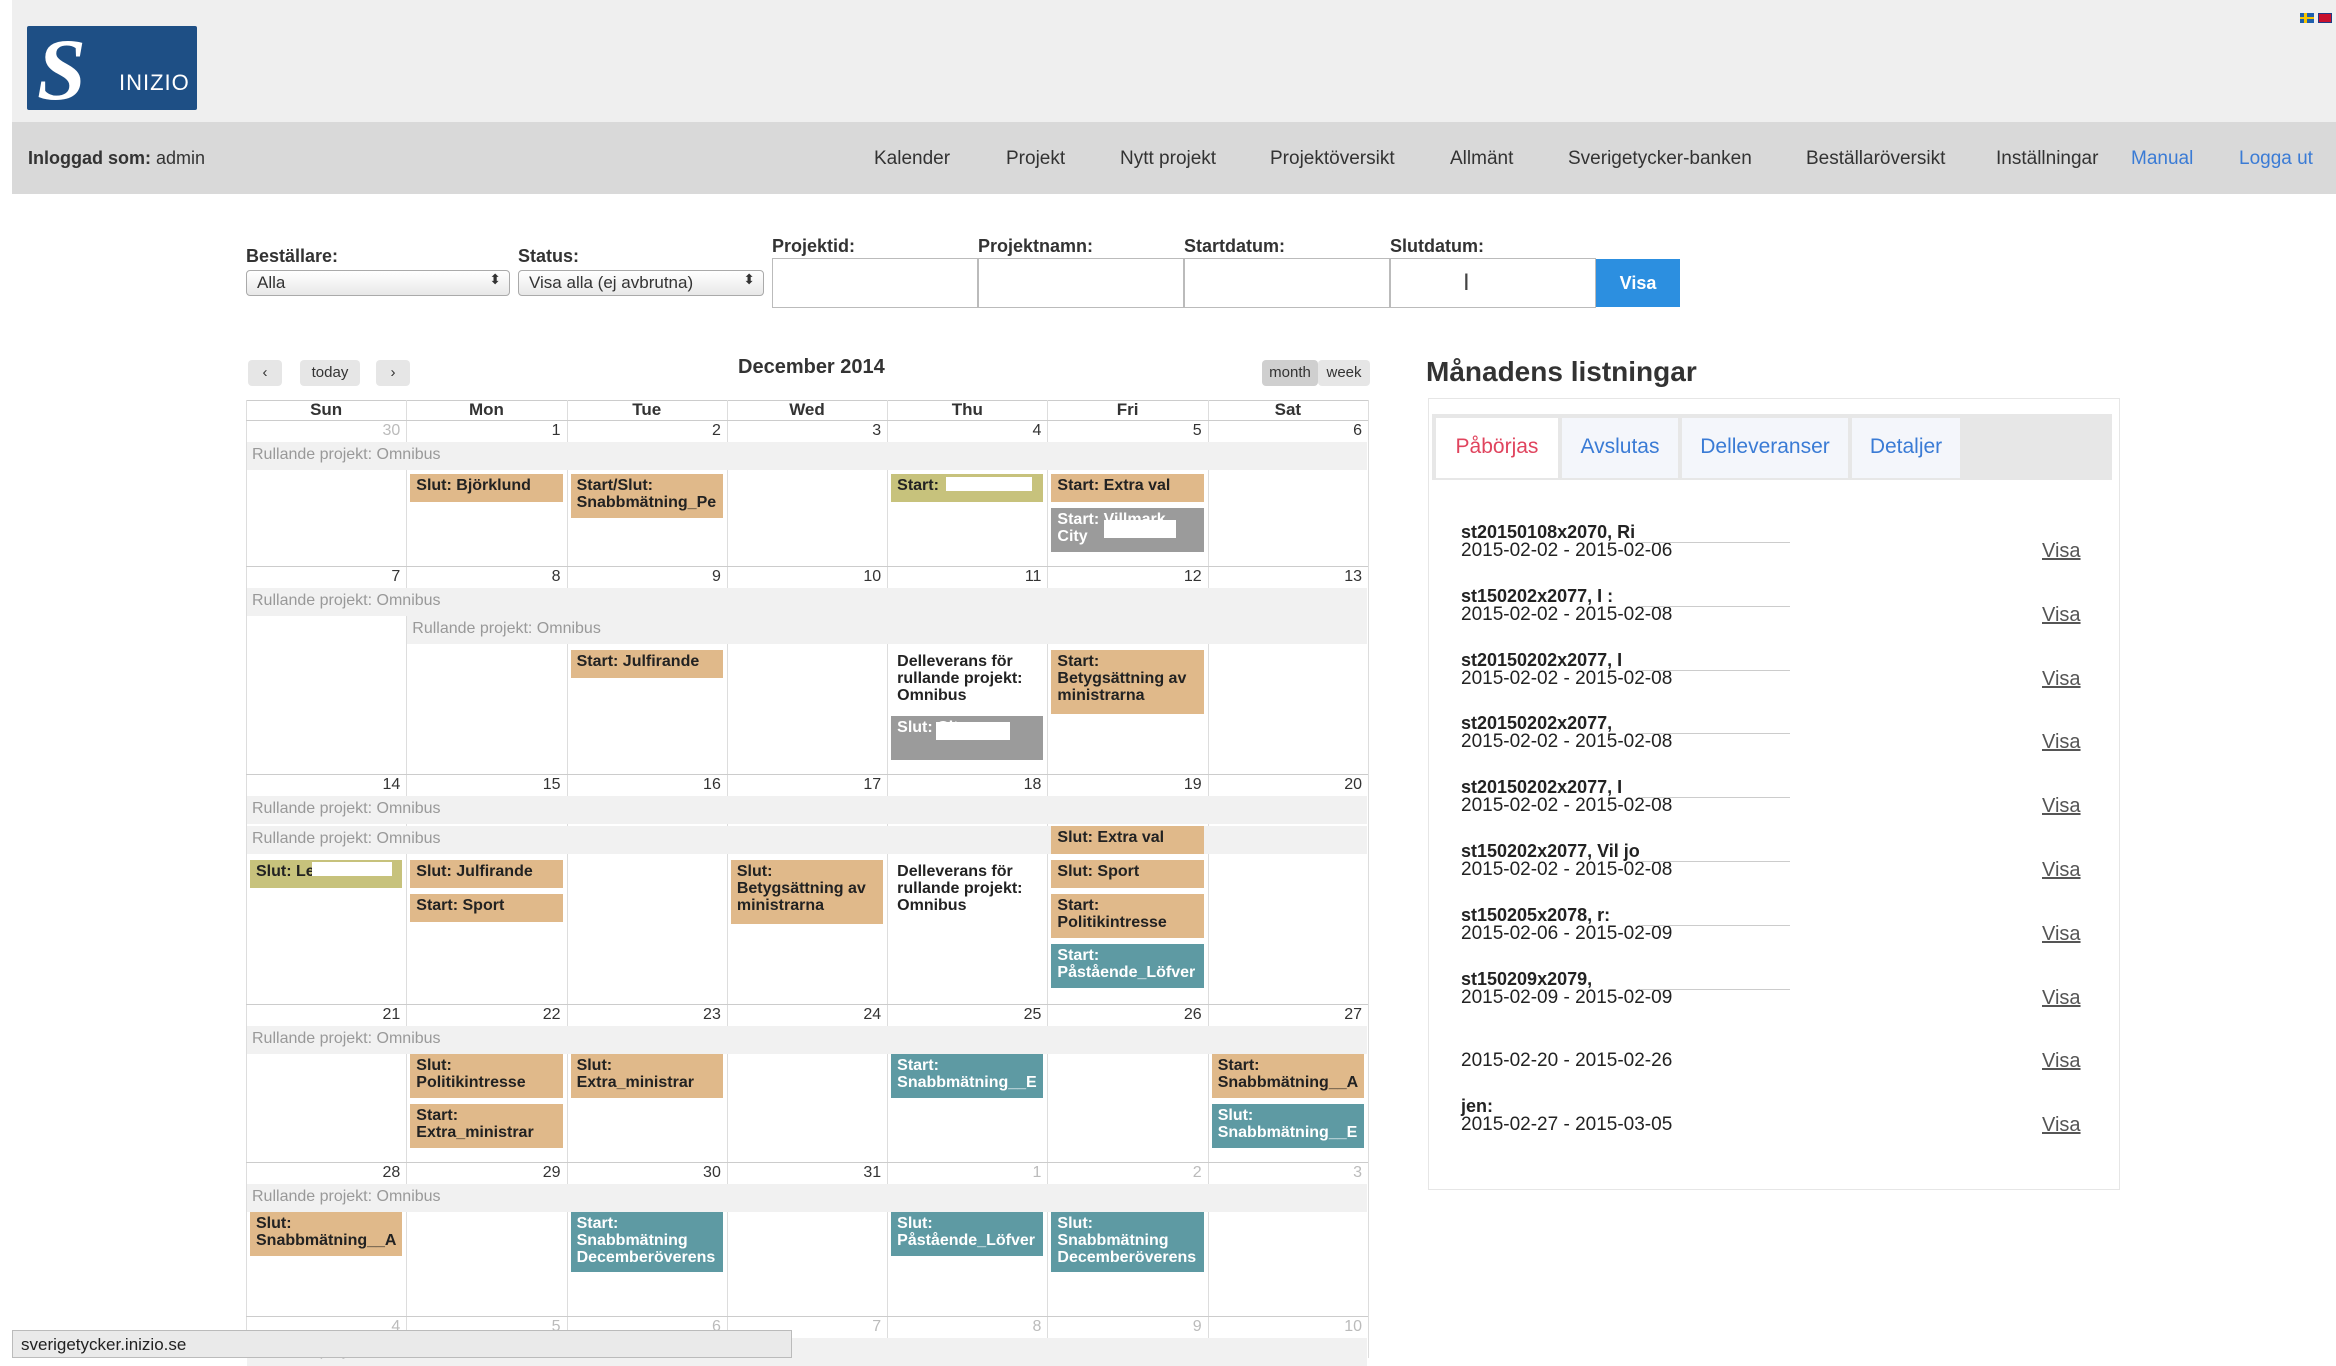 The image size is (2336, 1366). I want to click on calendar-event: Start: Snabbmätning__A, so click(1287, 1076).